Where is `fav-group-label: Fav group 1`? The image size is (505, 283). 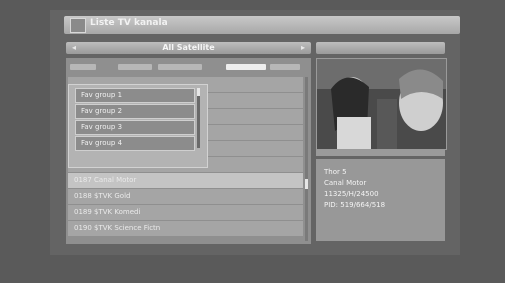 fav-group-label: Fav group 1 is located at coordinates (102, 95).